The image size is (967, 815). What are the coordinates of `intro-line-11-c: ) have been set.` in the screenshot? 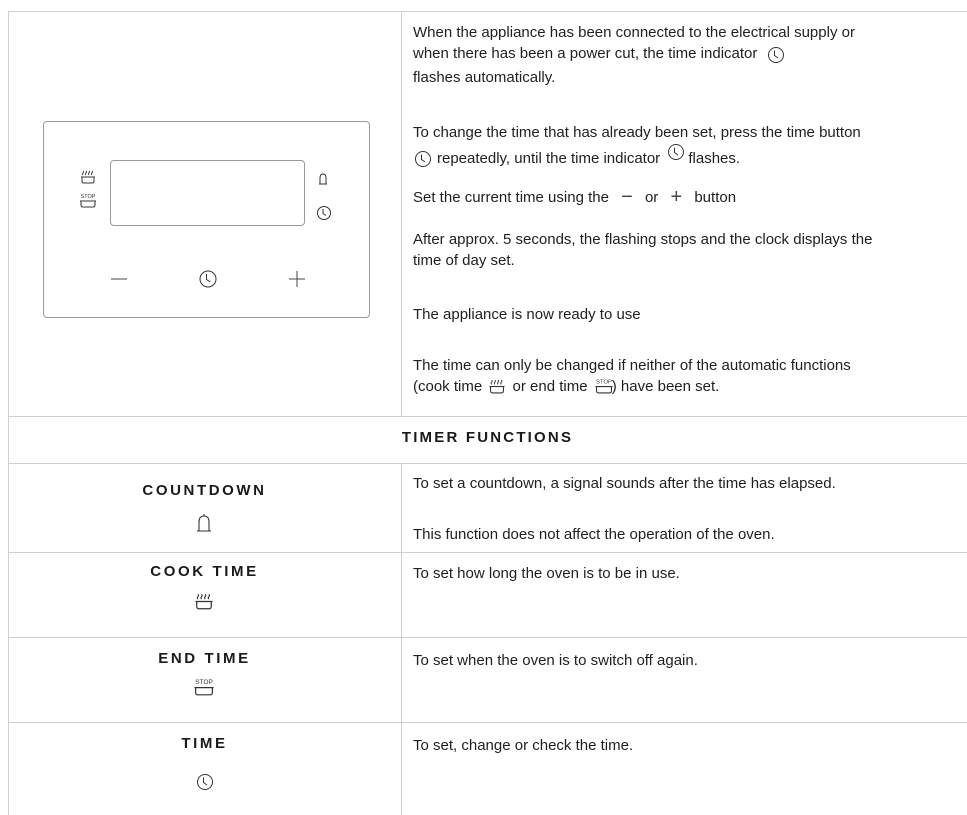 It's located at (665, 386).